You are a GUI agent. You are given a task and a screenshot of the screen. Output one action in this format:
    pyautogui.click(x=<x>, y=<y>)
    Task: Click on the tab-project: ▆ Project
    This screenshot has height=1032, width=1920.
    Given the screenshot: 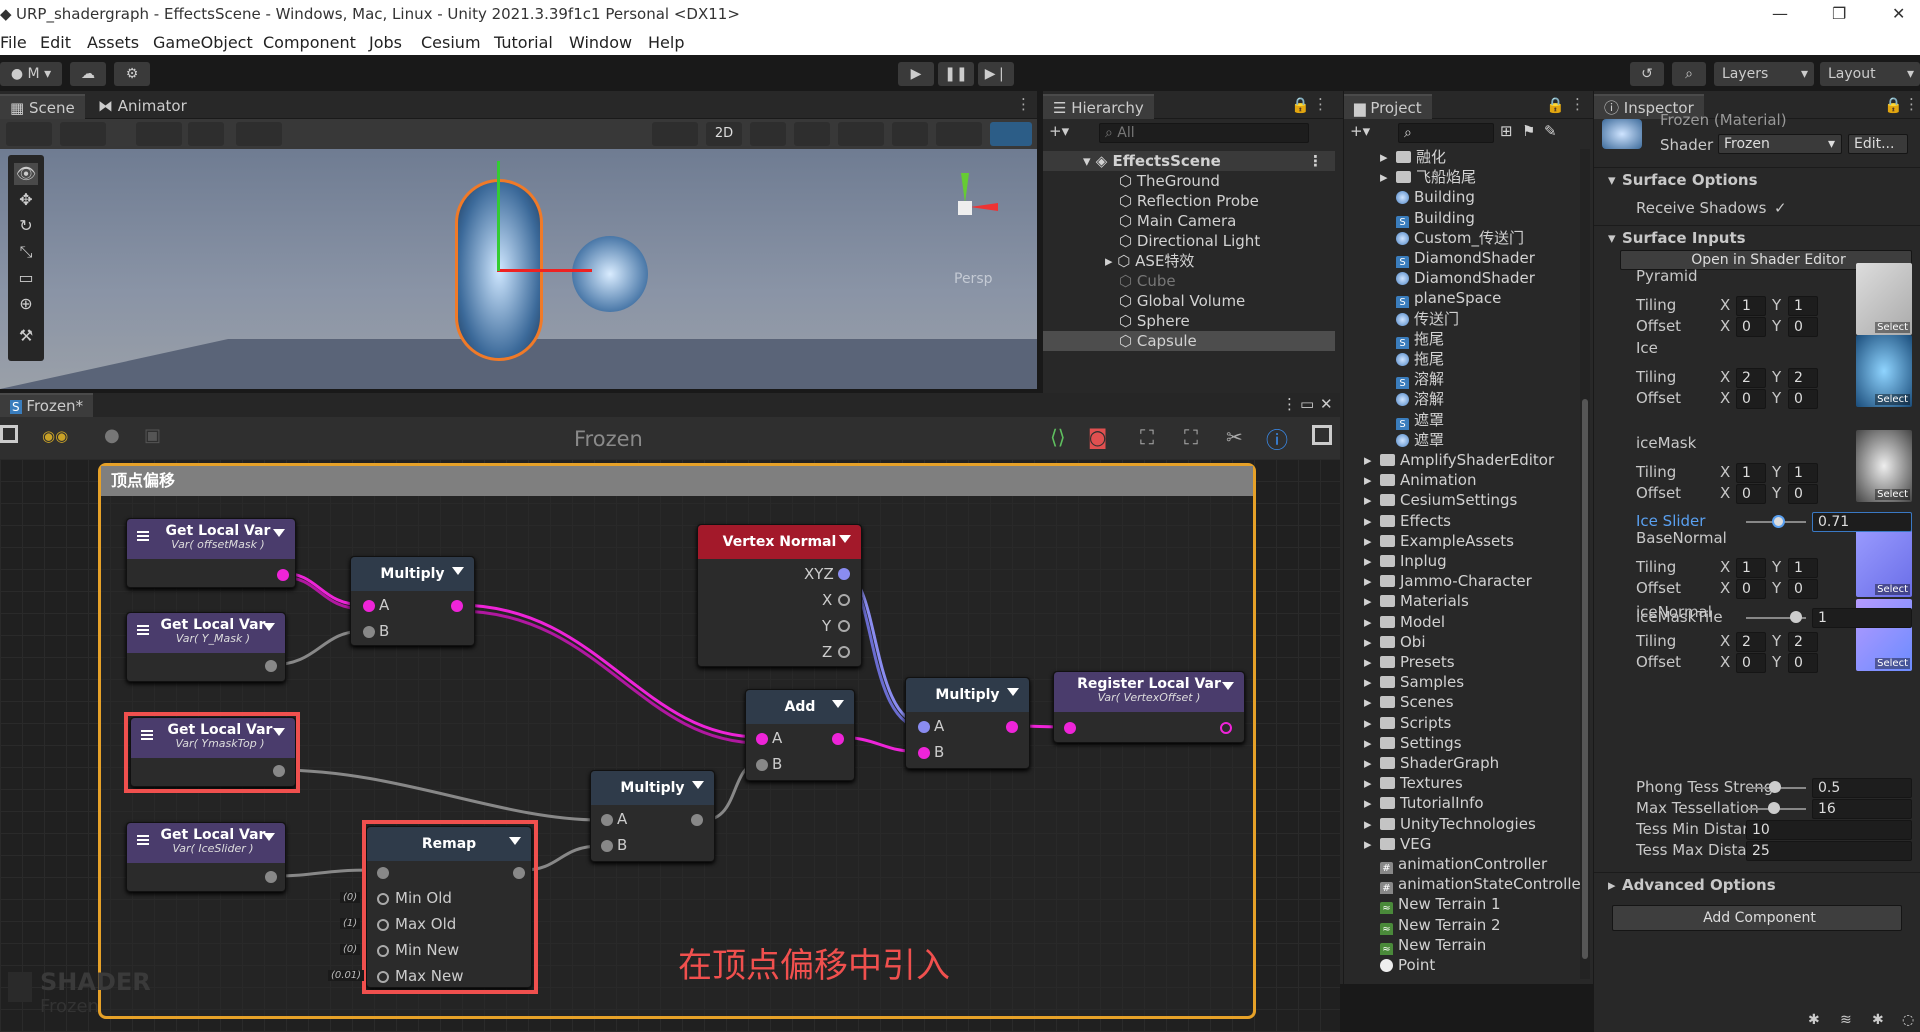 What is the action you would take?
    pyautogui.click(x=1388, y=106)
    